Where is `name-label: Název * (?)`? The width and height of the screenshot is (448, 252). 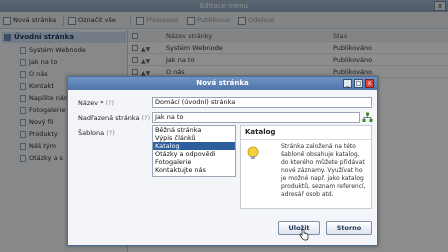 name-label: Název * (?) is located at coordinates (96, 103).